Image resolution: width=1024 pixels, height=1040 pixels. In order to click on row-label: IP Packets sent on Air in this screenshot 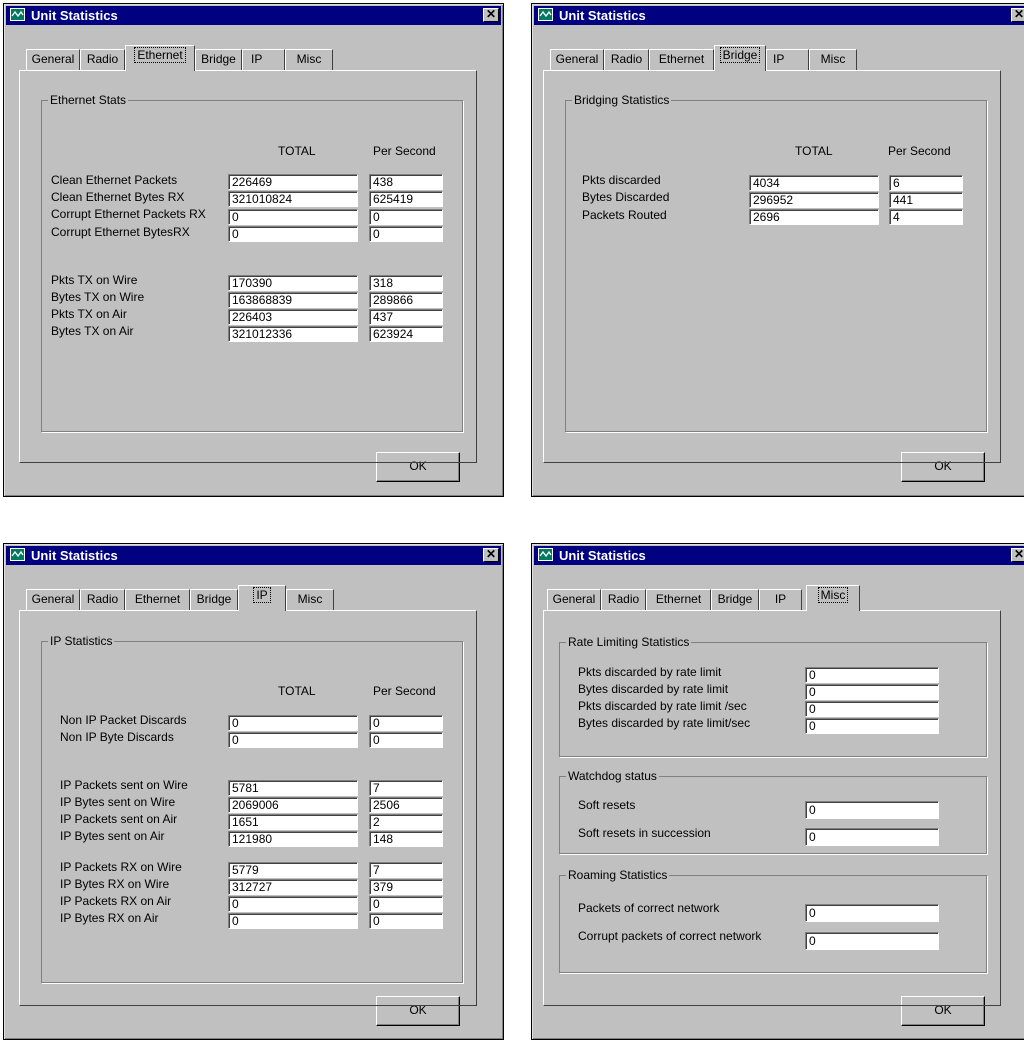, I will do `click(119, 819)`.